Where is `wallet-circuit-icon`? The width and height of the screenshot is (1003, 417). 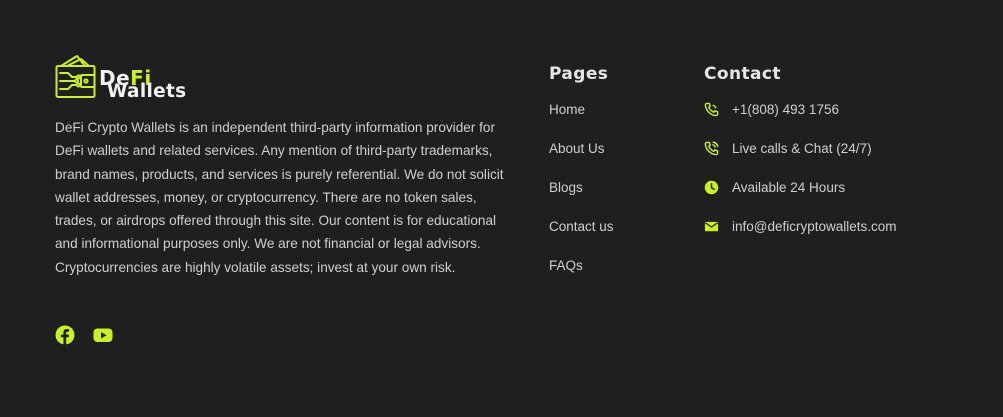
wallet-circuit-icon is located at coordinates (76, 77).